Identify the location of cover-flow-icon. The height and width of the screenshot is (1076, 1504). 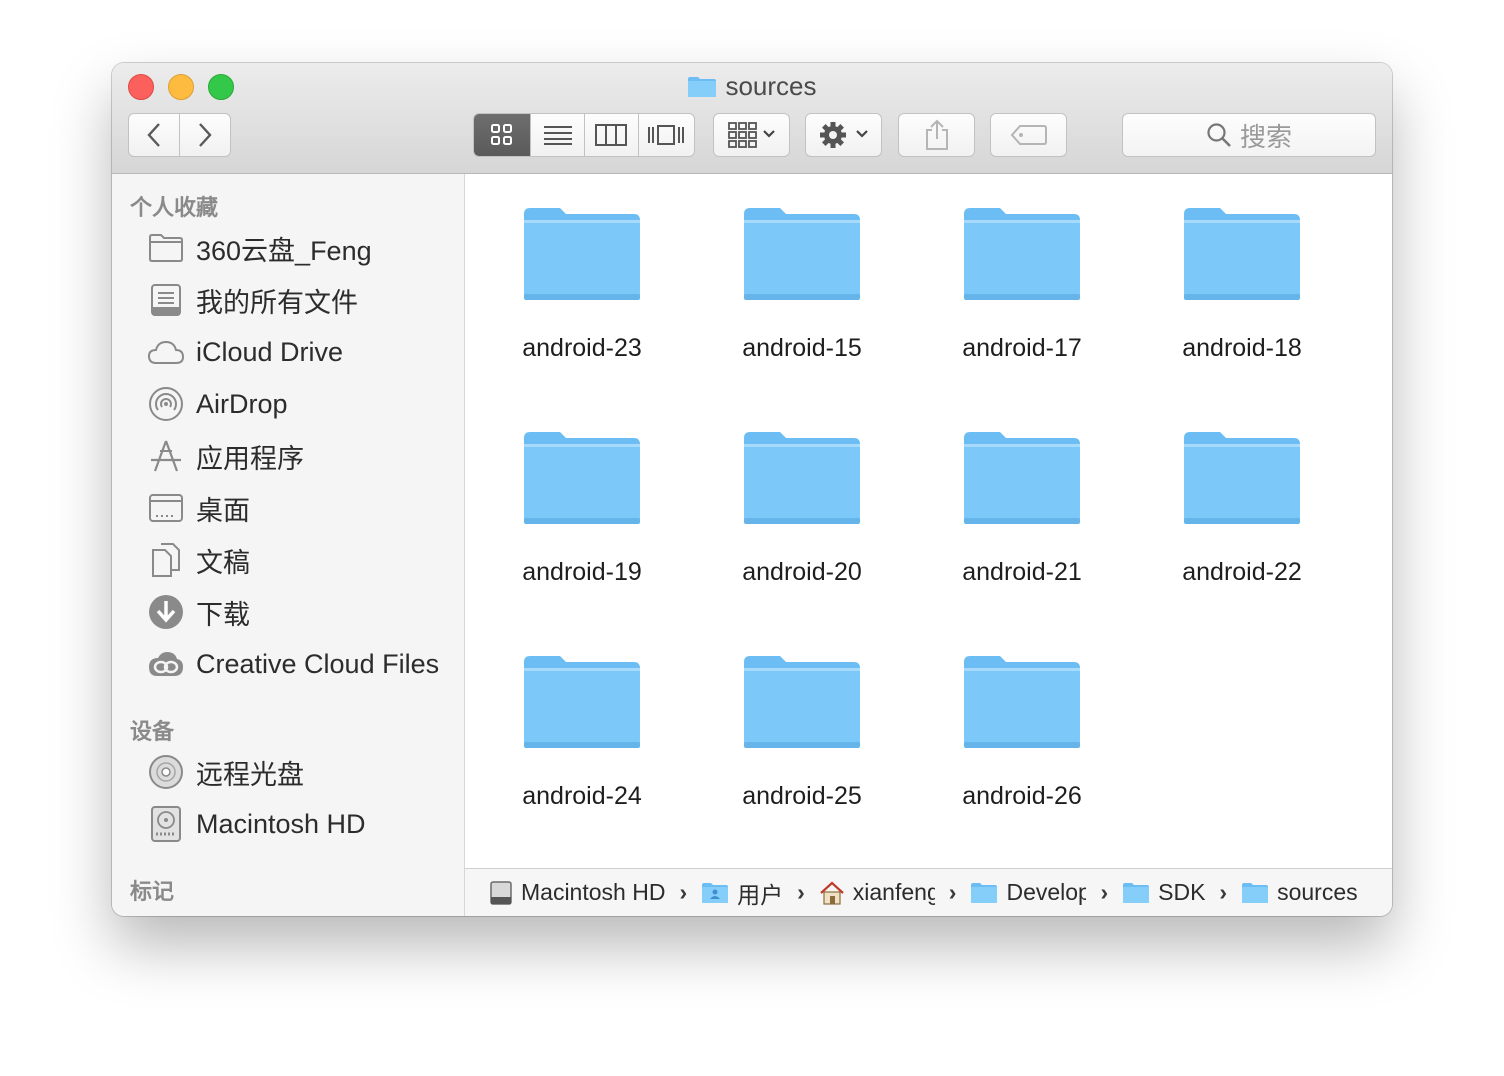
(666, 135).